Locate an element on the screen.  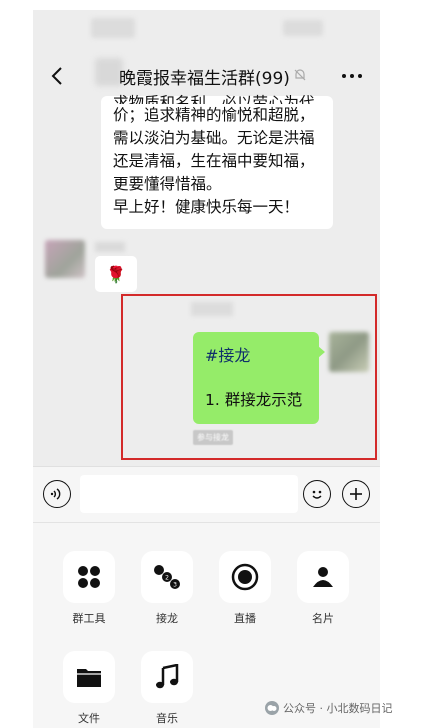
status-bar-blur is located at coordinates (113, 28).